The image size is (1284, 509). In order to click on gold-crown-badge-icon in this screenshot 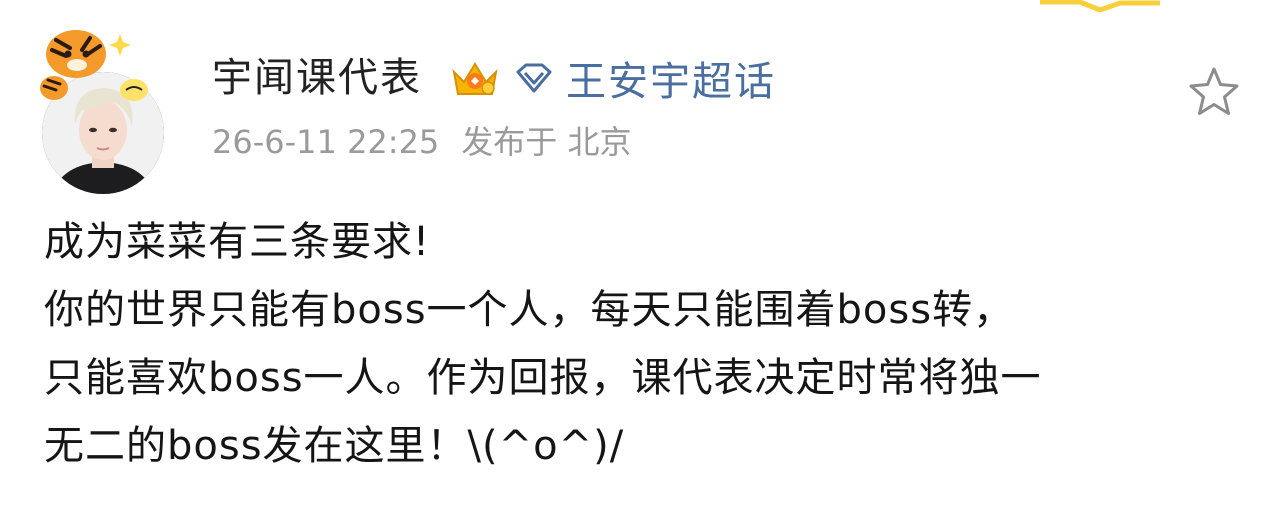, I will do `click(475, 78)`.